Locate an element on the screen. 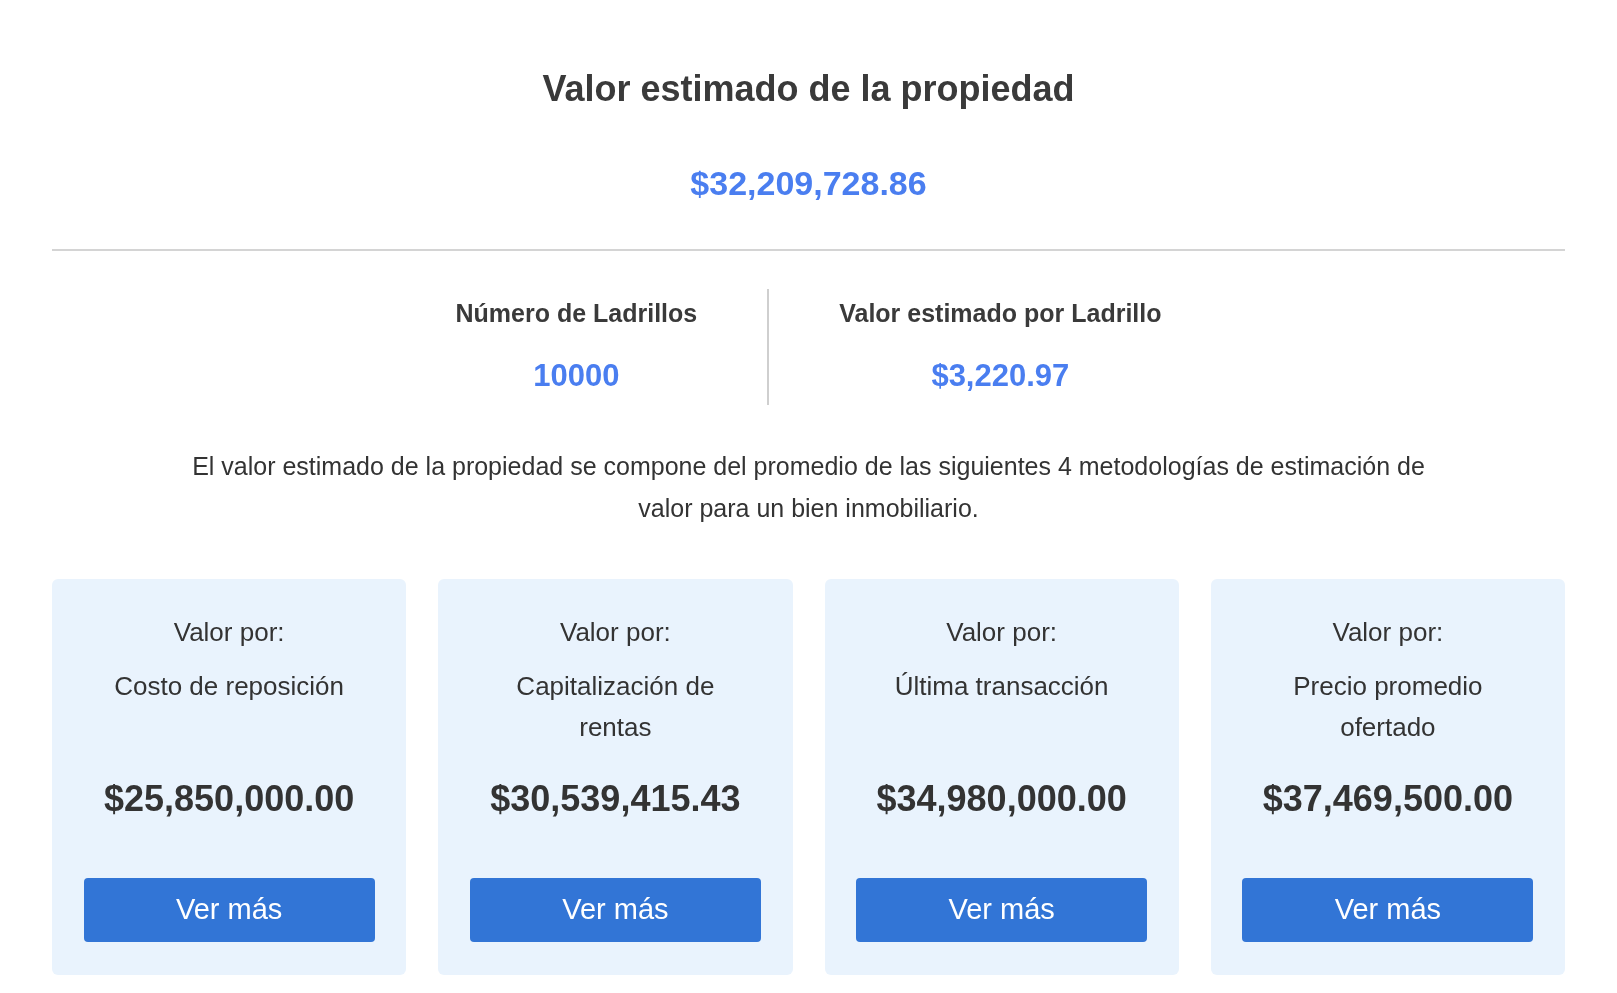  total-value: $32,209,728.86 is located at coordinates (808, 183).